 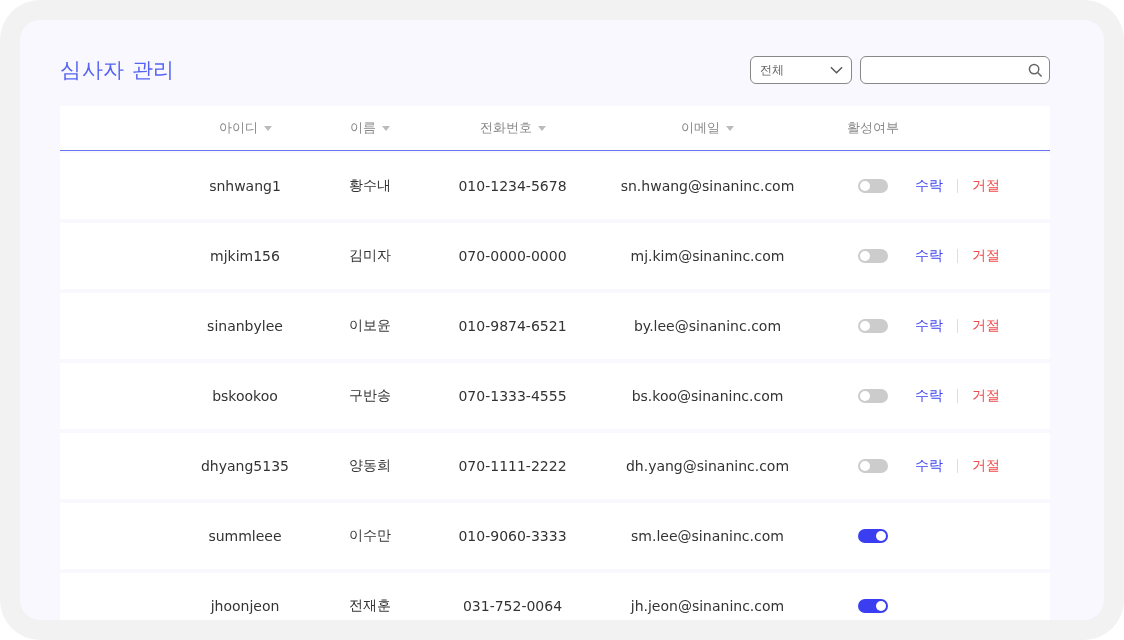 What do you see at coordinates (872, 128) in the screenshot?
I see `column-header: 활성여부` at bounding box center [872, 128].